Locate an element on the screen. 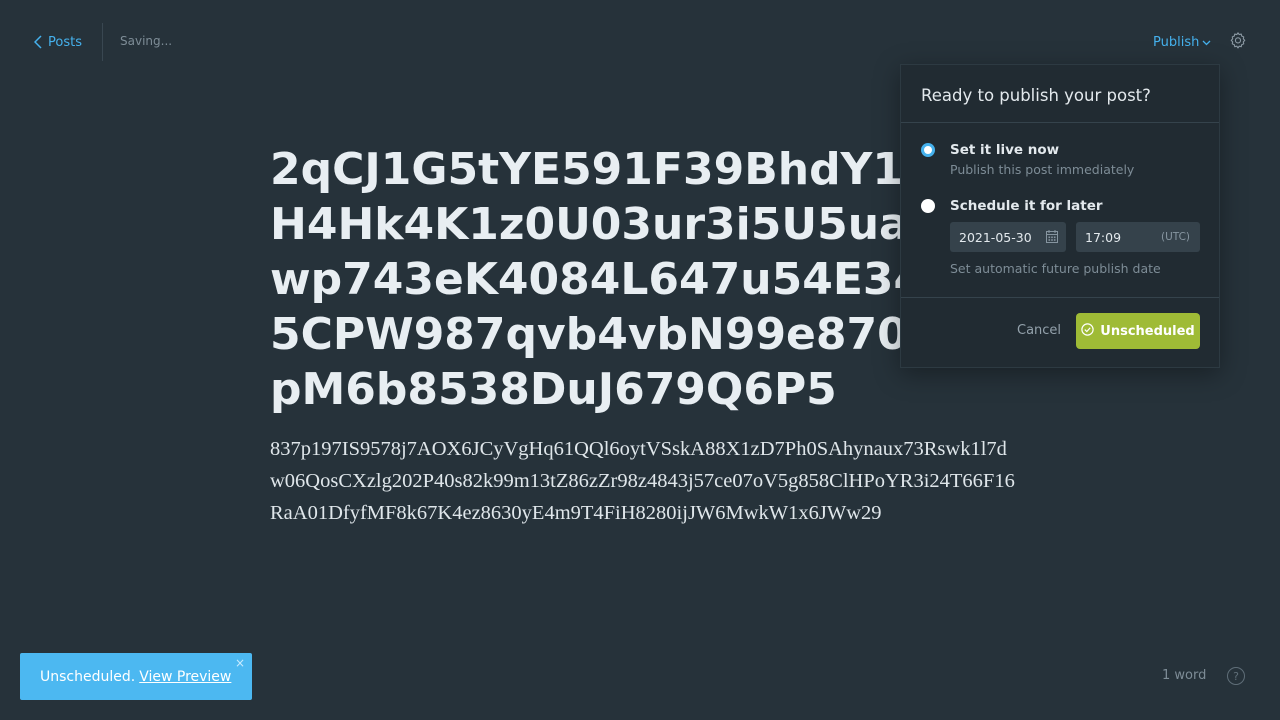 The image size is (1280, 720). back-to-posts-link: Posts is located at coordinates (58, 42).